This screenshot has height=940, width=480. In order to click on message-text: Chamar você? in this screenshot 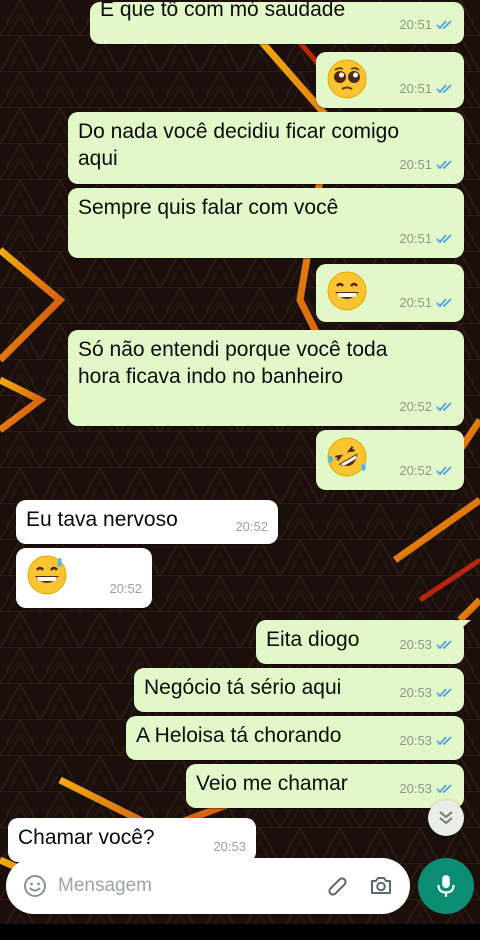, I will do `click(86, 837)`.